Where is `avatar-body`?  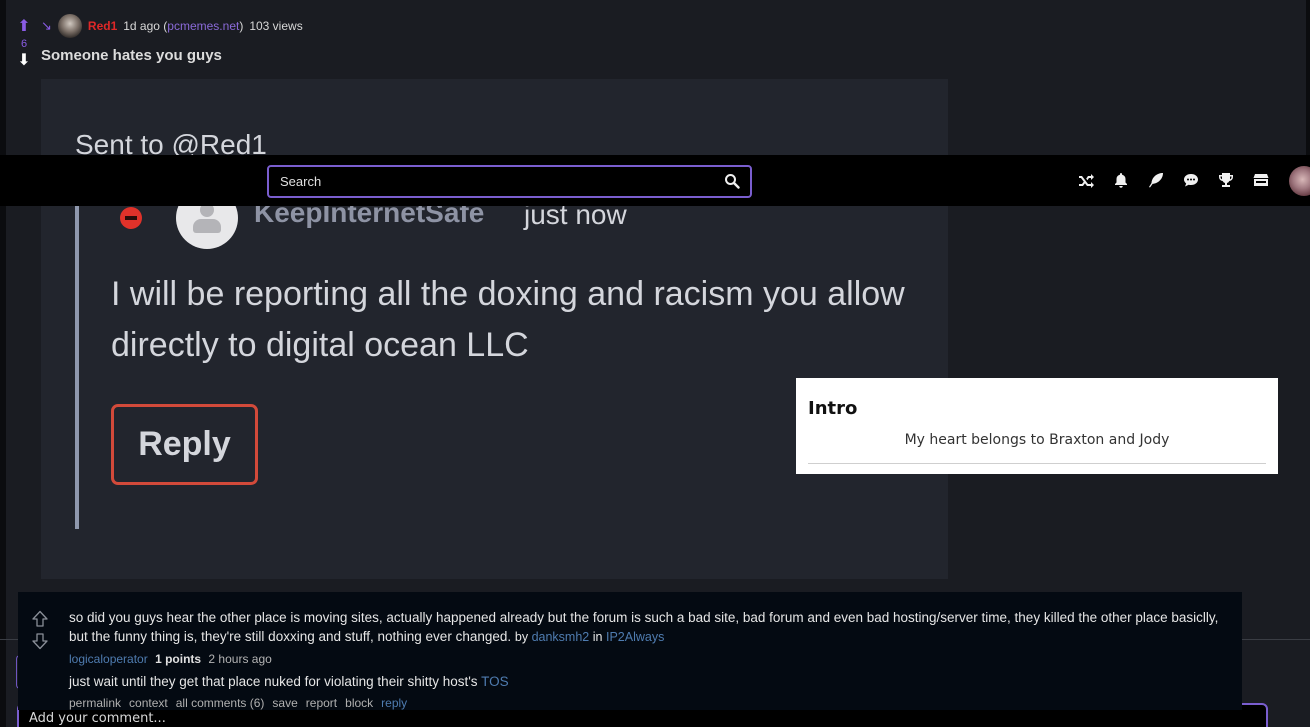 avatar-body is located at coordinates (207, 226).